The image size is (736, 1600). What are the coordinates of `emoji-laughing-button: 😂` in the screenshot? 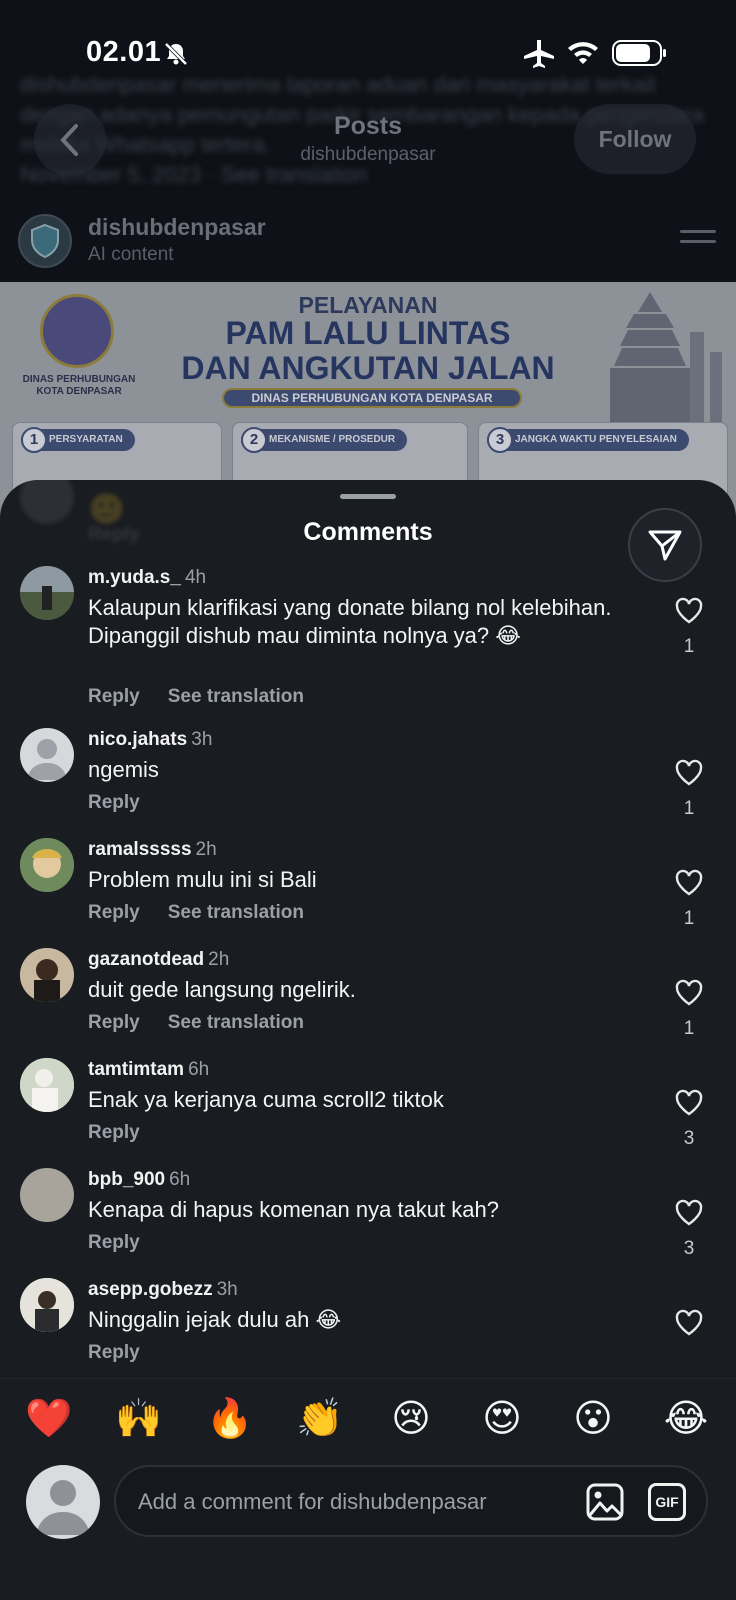 It's located at (686, 1419).